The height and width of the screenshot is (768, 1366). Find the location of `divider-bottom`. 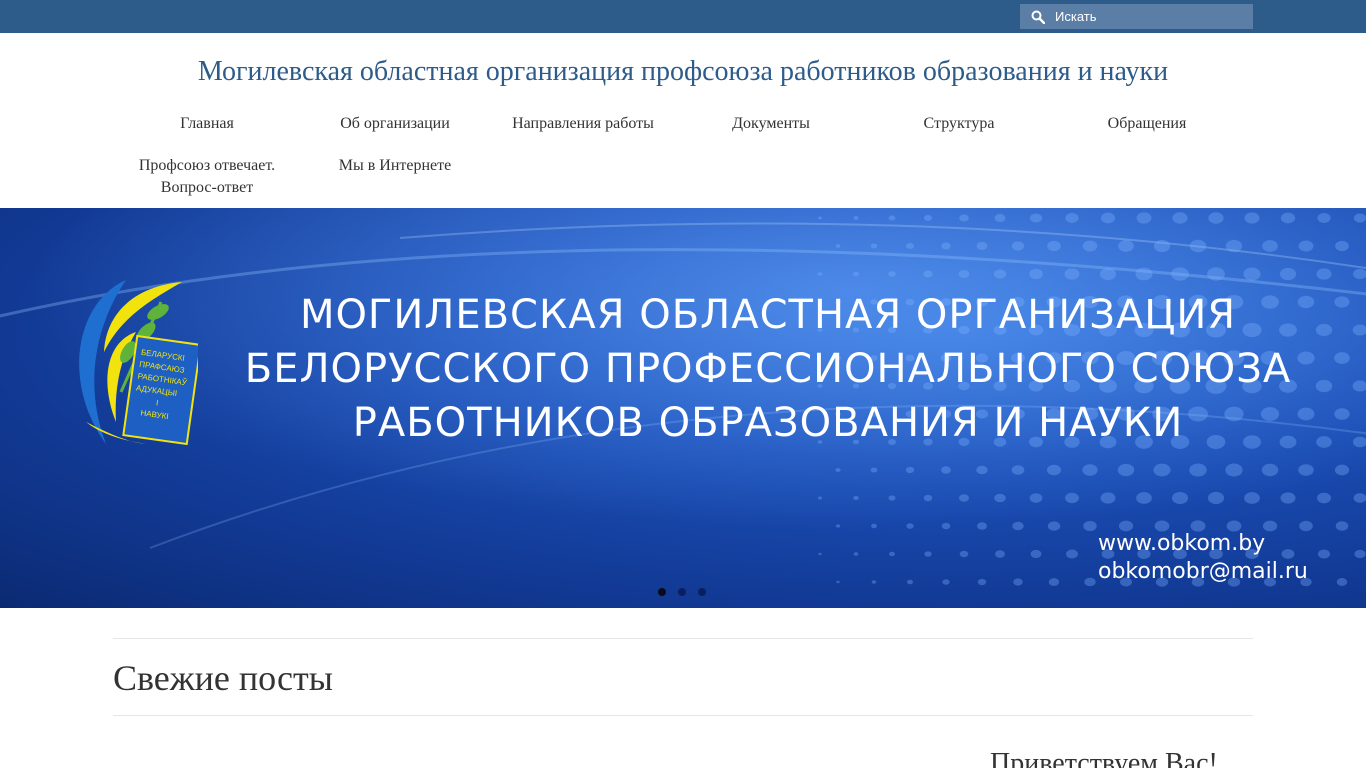

divider-bottom is located at coordinates (683, 715).